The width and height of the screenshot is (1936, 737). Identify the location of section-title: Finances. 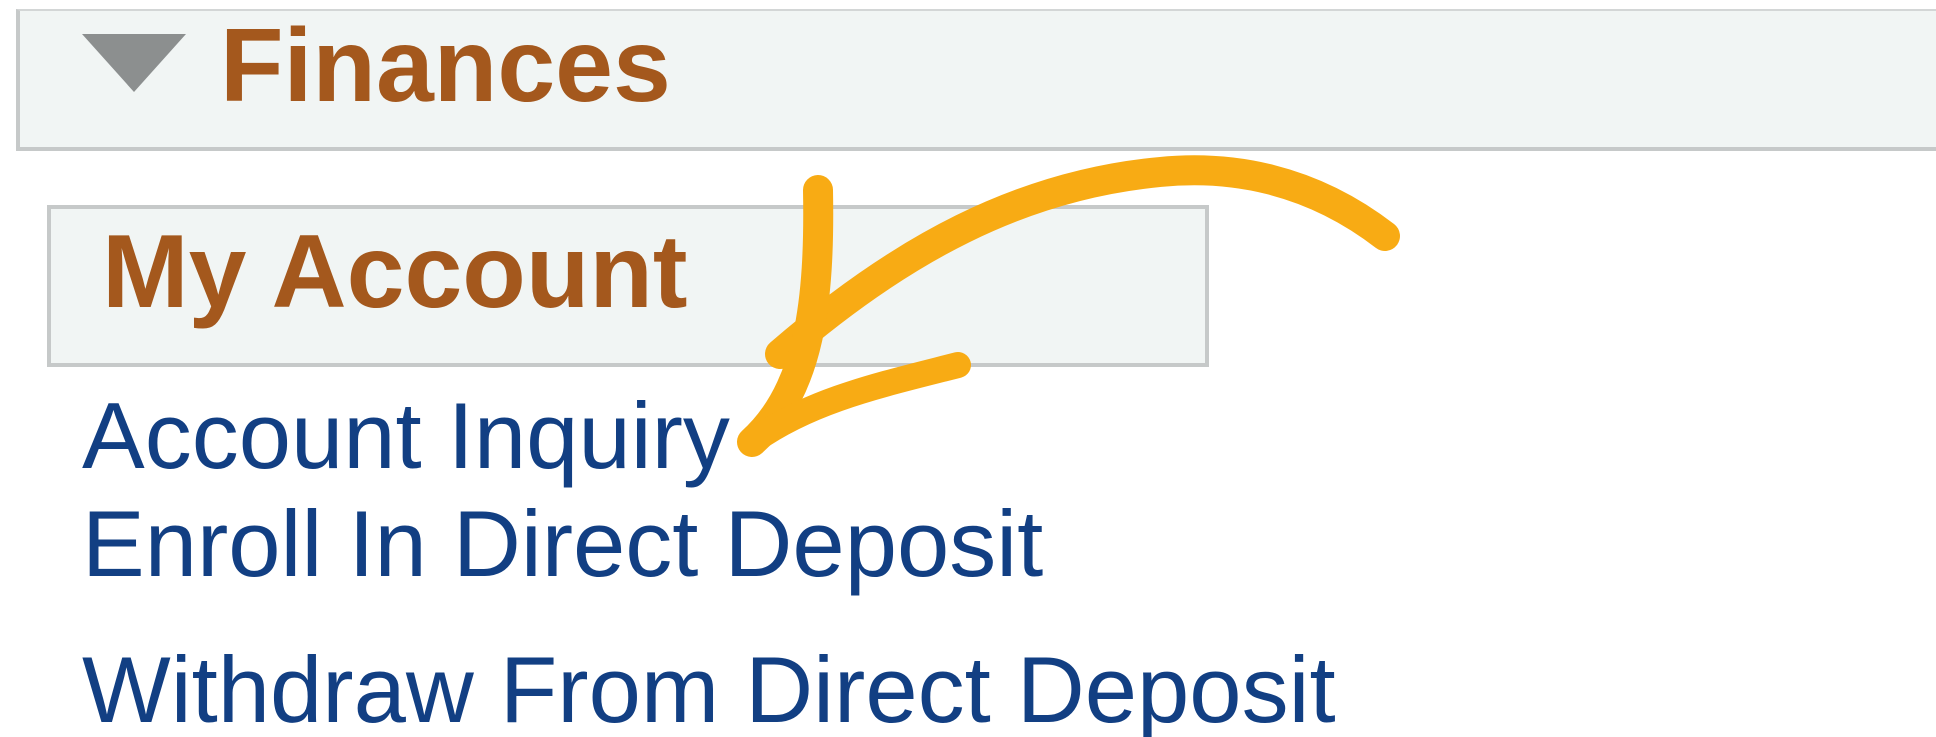
(445, 66).